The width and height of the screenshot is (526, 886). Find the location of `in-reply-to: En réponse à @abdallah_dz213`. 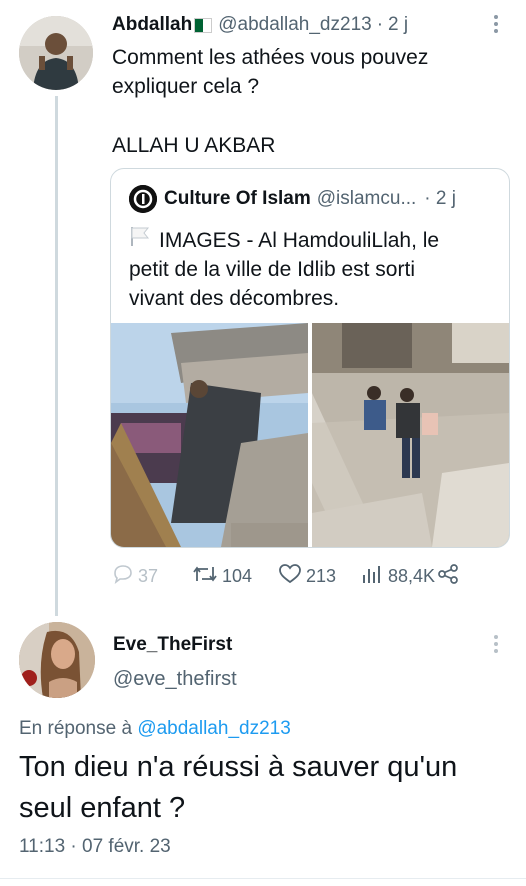

in-reply-to: En réponse à @abdallah_dz213 is located at coordinates (155, 729).